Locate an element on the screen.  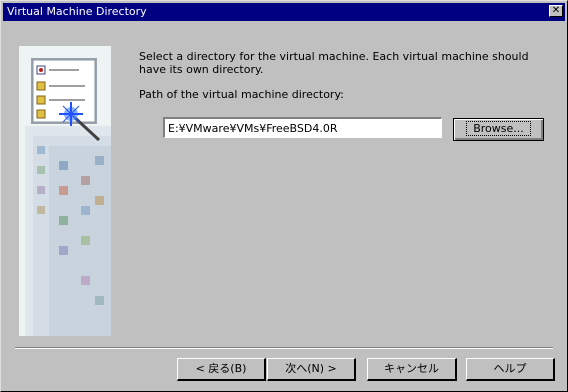
help-button: ヘルプ is located at coordinates (510, 369).